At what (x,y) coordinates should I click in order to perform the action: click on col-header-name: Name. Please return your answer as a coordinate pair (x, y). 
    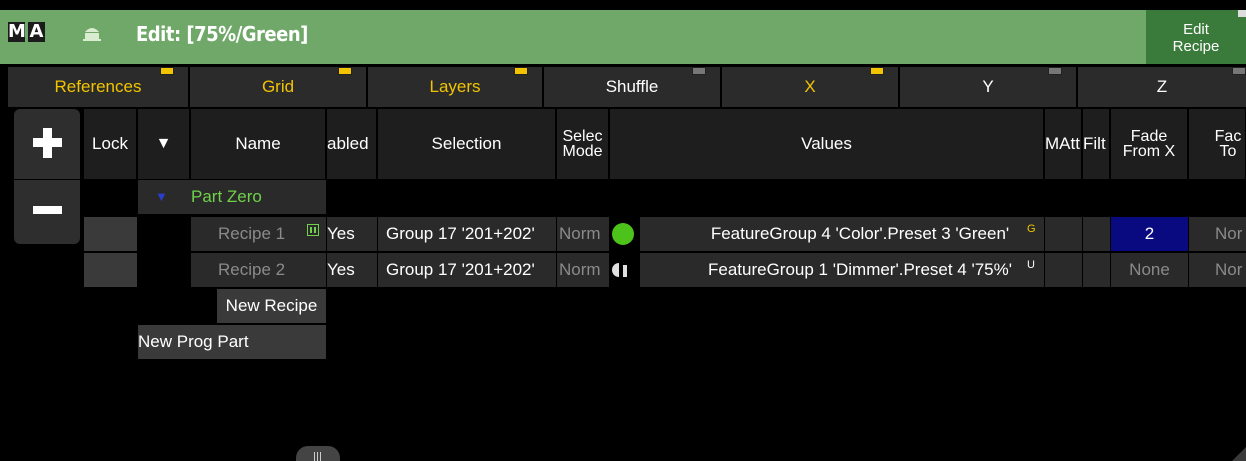
    Looking at the image, I should click on (258, 144).